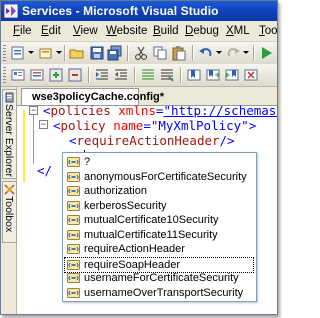  I want to click on add-item-dropdown, so click(59, 52).